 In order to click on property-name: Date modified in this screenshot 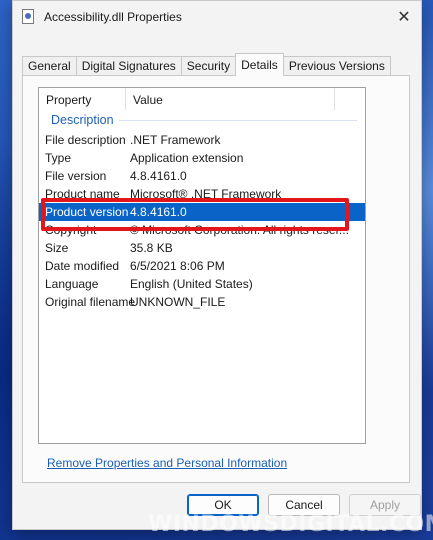, I will do `click(82, 266)`.